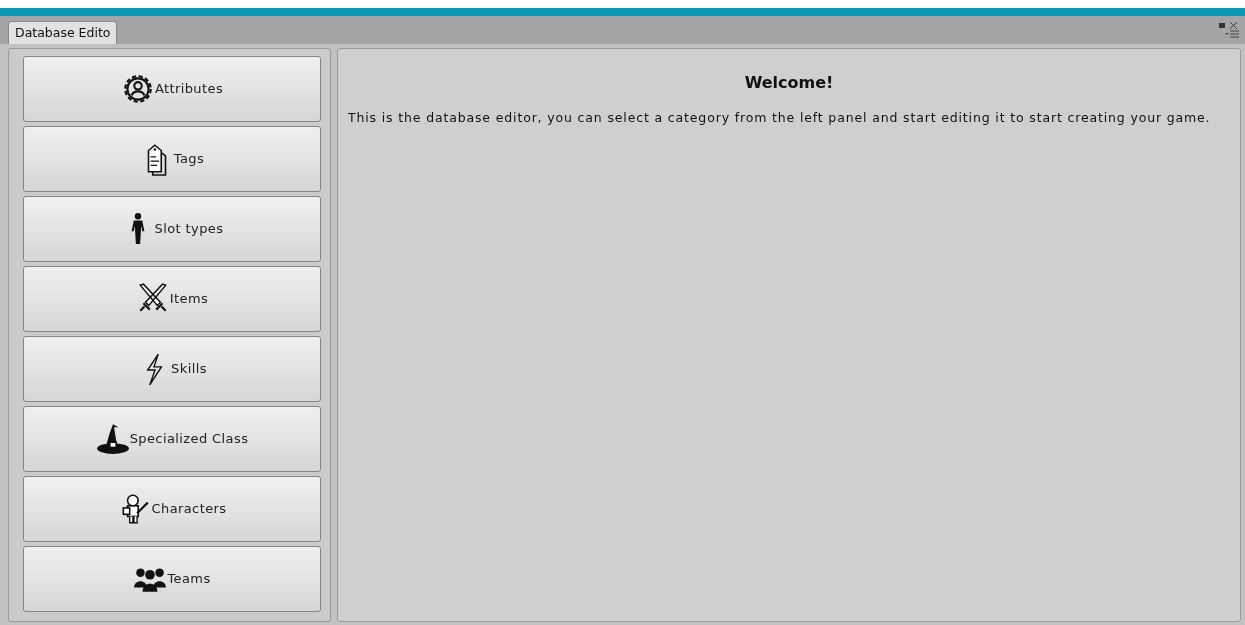 The height and width of the screenshot is (625, 1245). Describe the element at coordinates (780, 118) in the screenshot. I see `welcome-text: This is the database editor, you can select a category from the left panel and start editing it to start creating your game.` at that location.